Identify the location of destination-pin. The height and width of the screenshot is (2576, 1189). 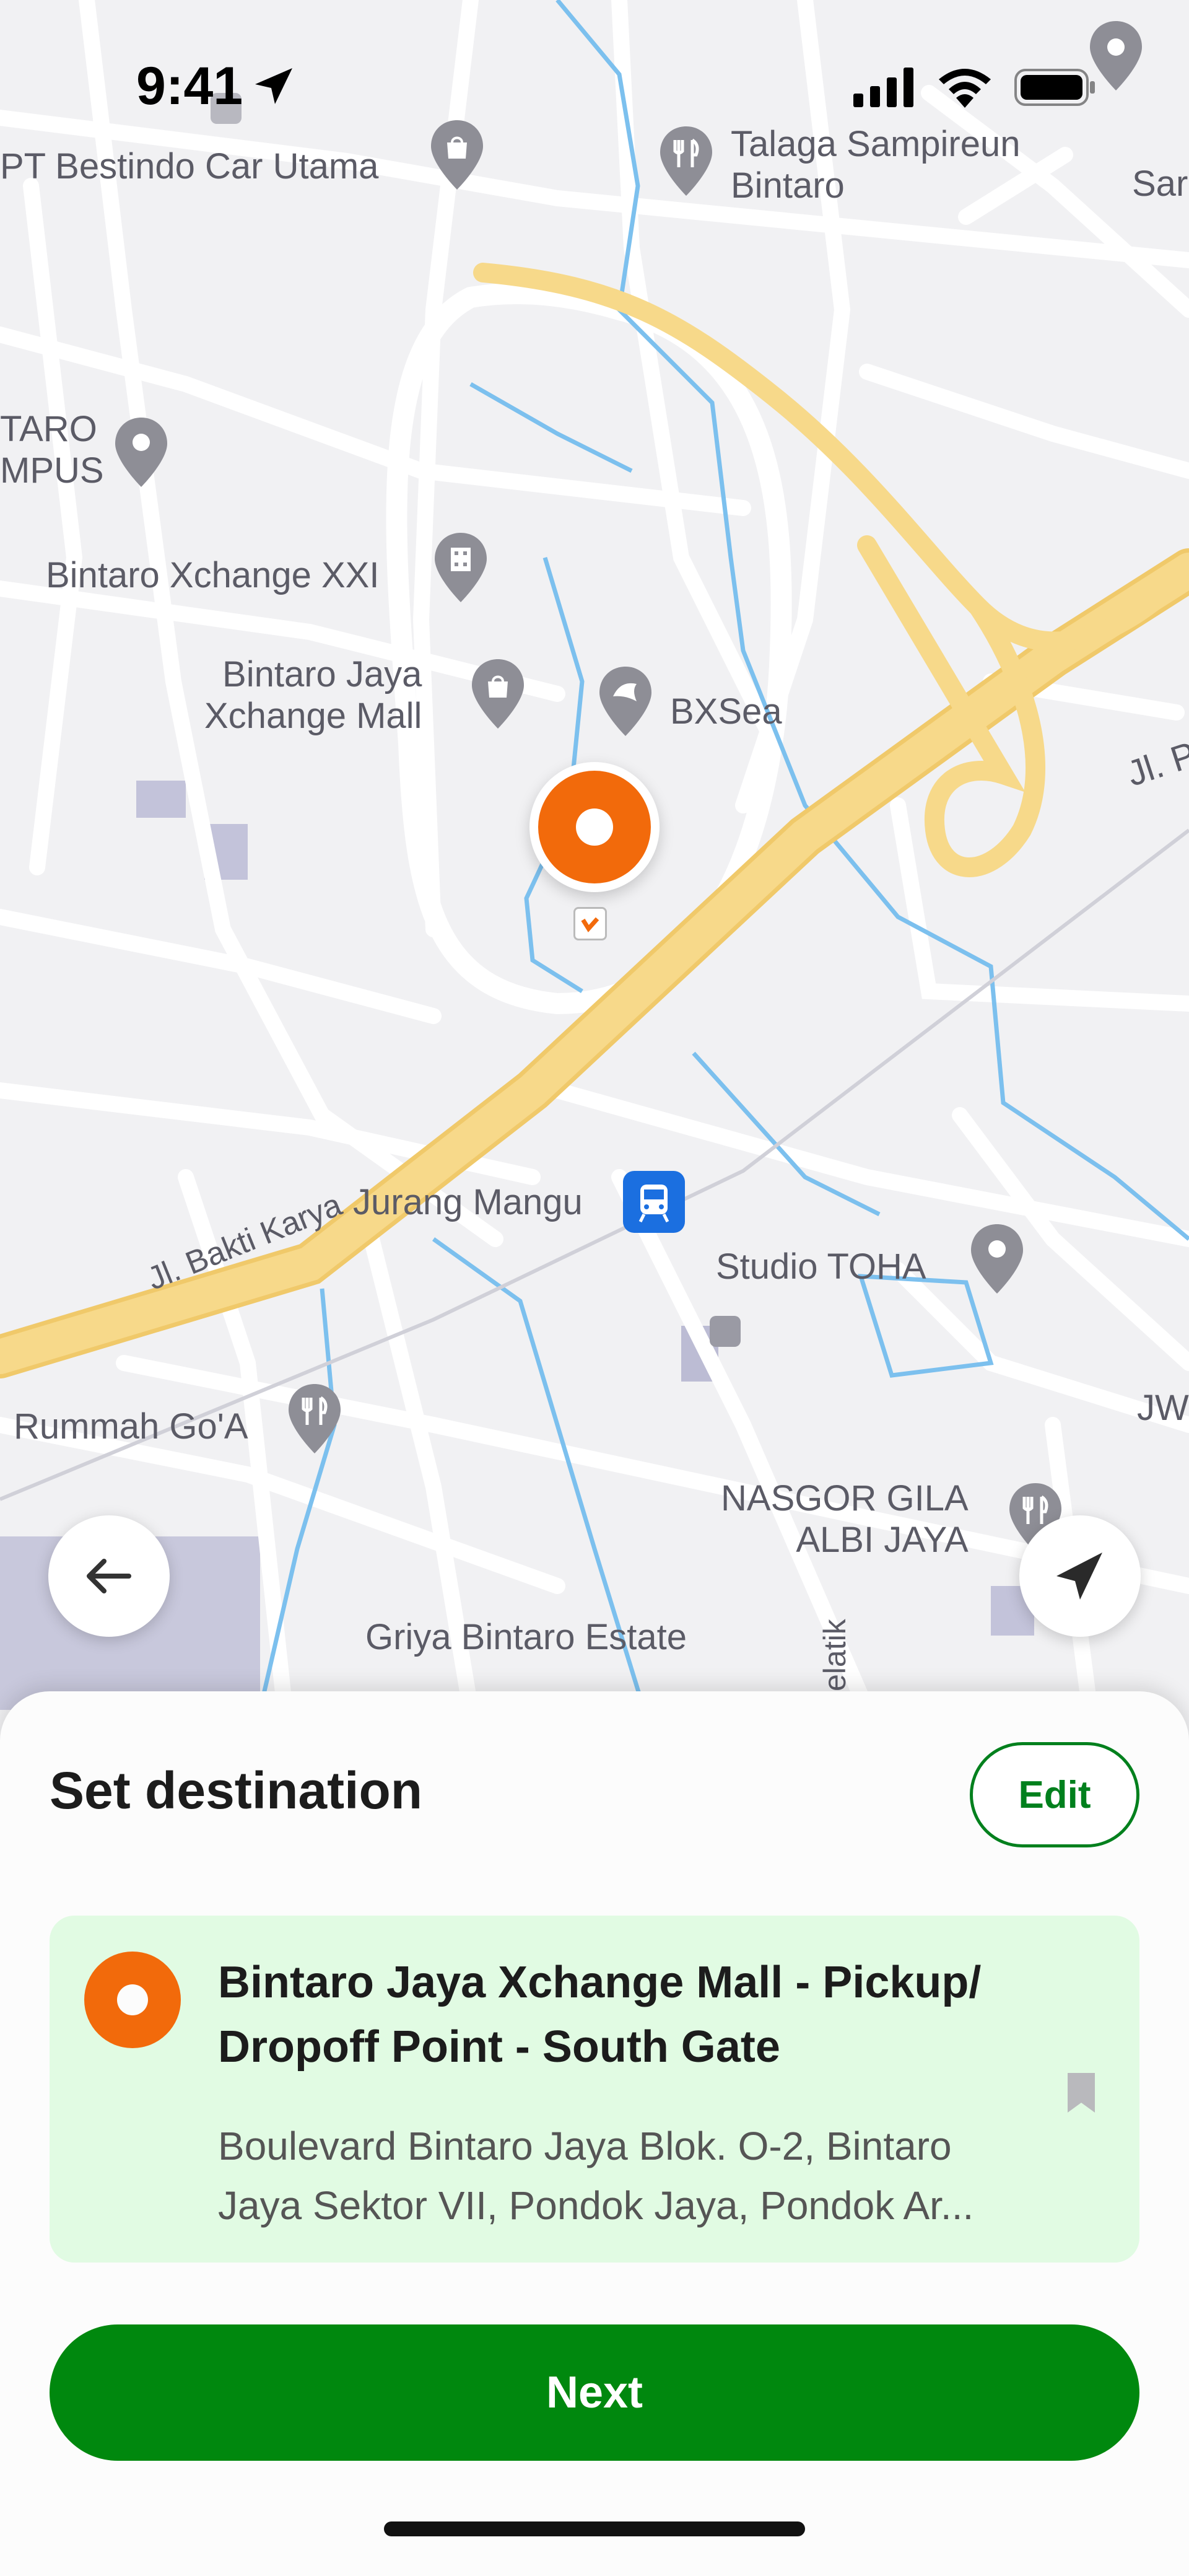
(594, 827).